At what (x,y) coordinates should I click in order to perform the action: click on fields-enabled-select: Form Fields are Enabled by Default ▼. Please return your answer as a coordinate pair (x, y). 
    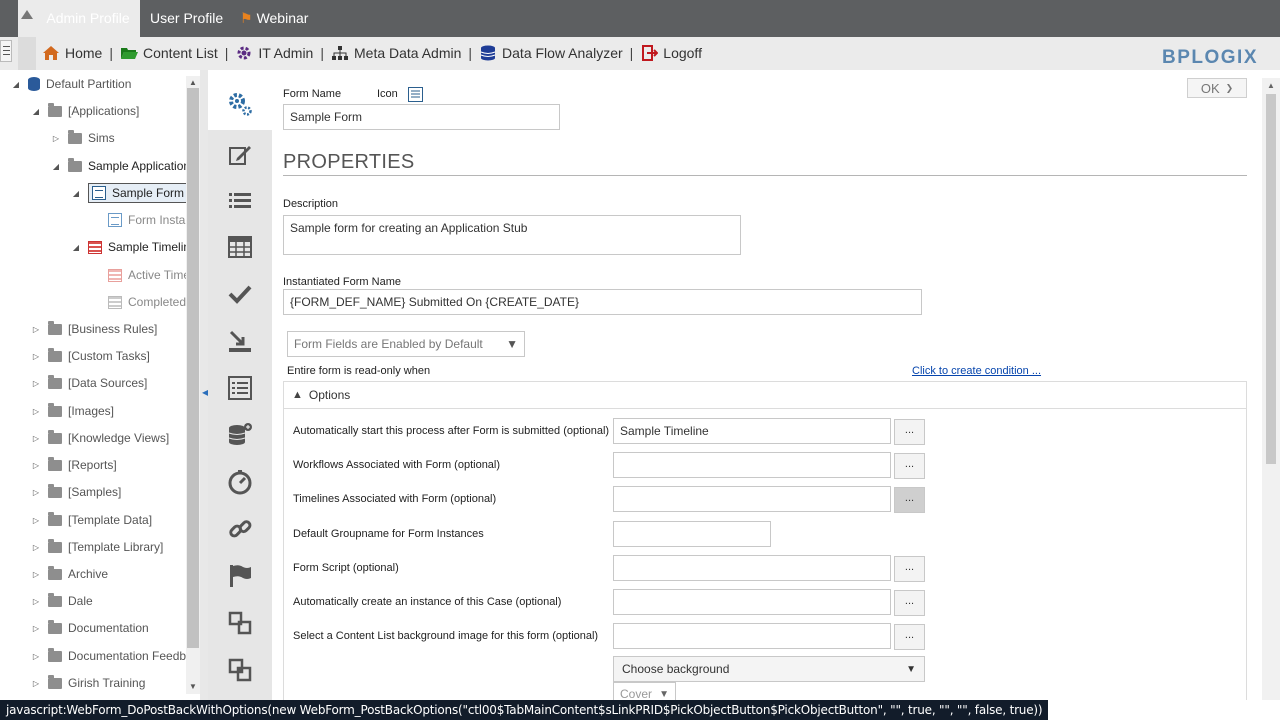
    Looking at the image, I should click on (406, 344).